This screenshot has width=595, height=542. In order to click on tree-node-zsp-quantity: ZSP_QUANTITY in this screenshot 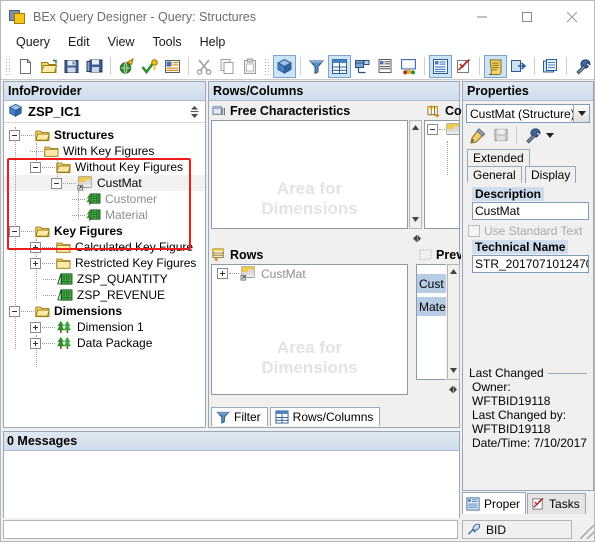, I will do `click(104, 279)`.